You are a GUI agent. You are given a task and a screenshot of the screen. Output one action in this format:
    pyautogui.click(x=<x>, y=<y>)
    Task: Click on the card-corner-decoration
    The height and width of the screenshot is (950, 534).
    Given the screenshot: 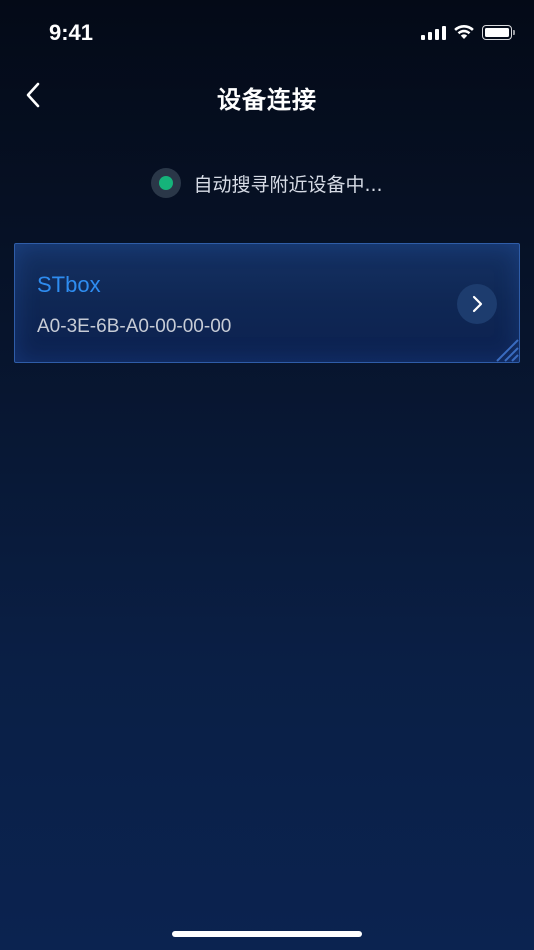 What is the action you would take?
    pyautogui.click(x=507, y=350)
    